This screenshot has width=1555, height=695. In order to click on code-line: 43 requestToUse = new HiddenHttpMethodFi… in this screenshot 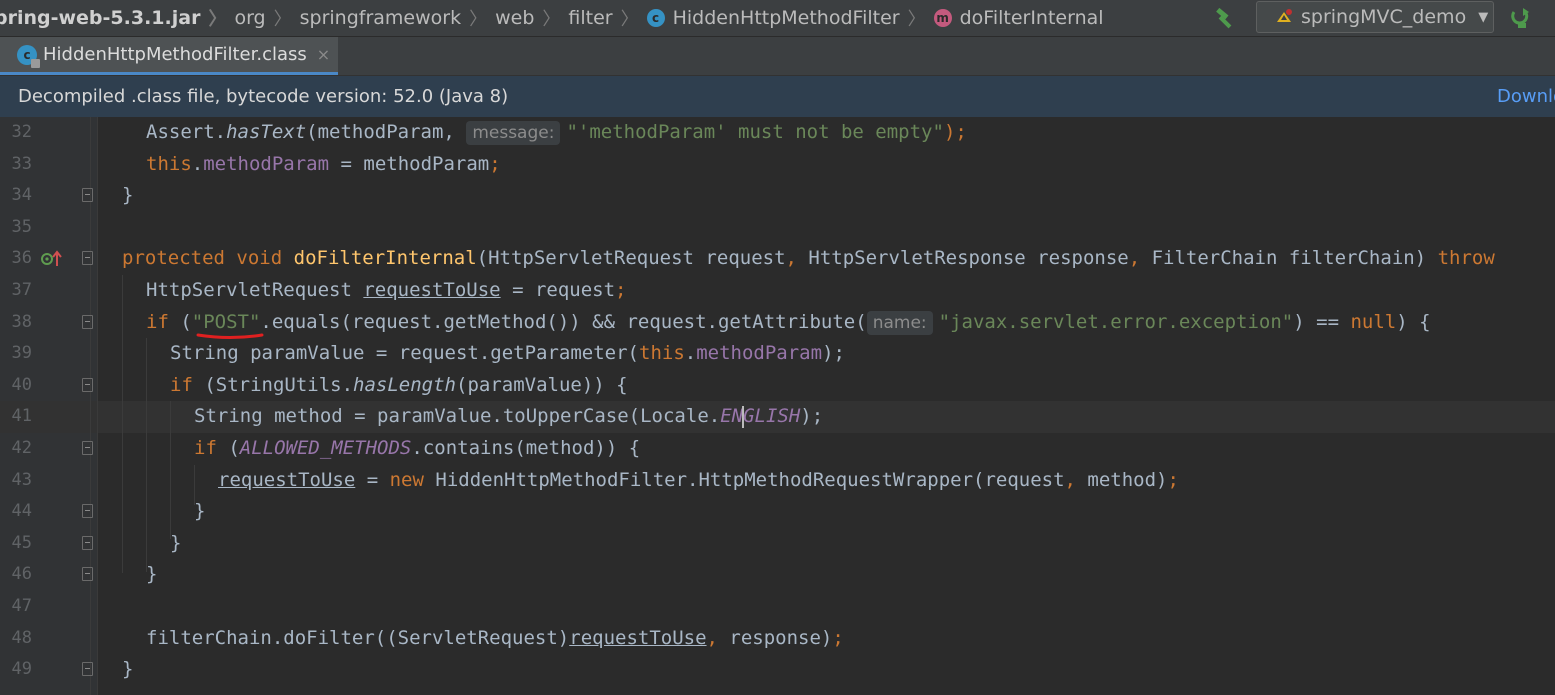, I will do `click(777, 481)`.